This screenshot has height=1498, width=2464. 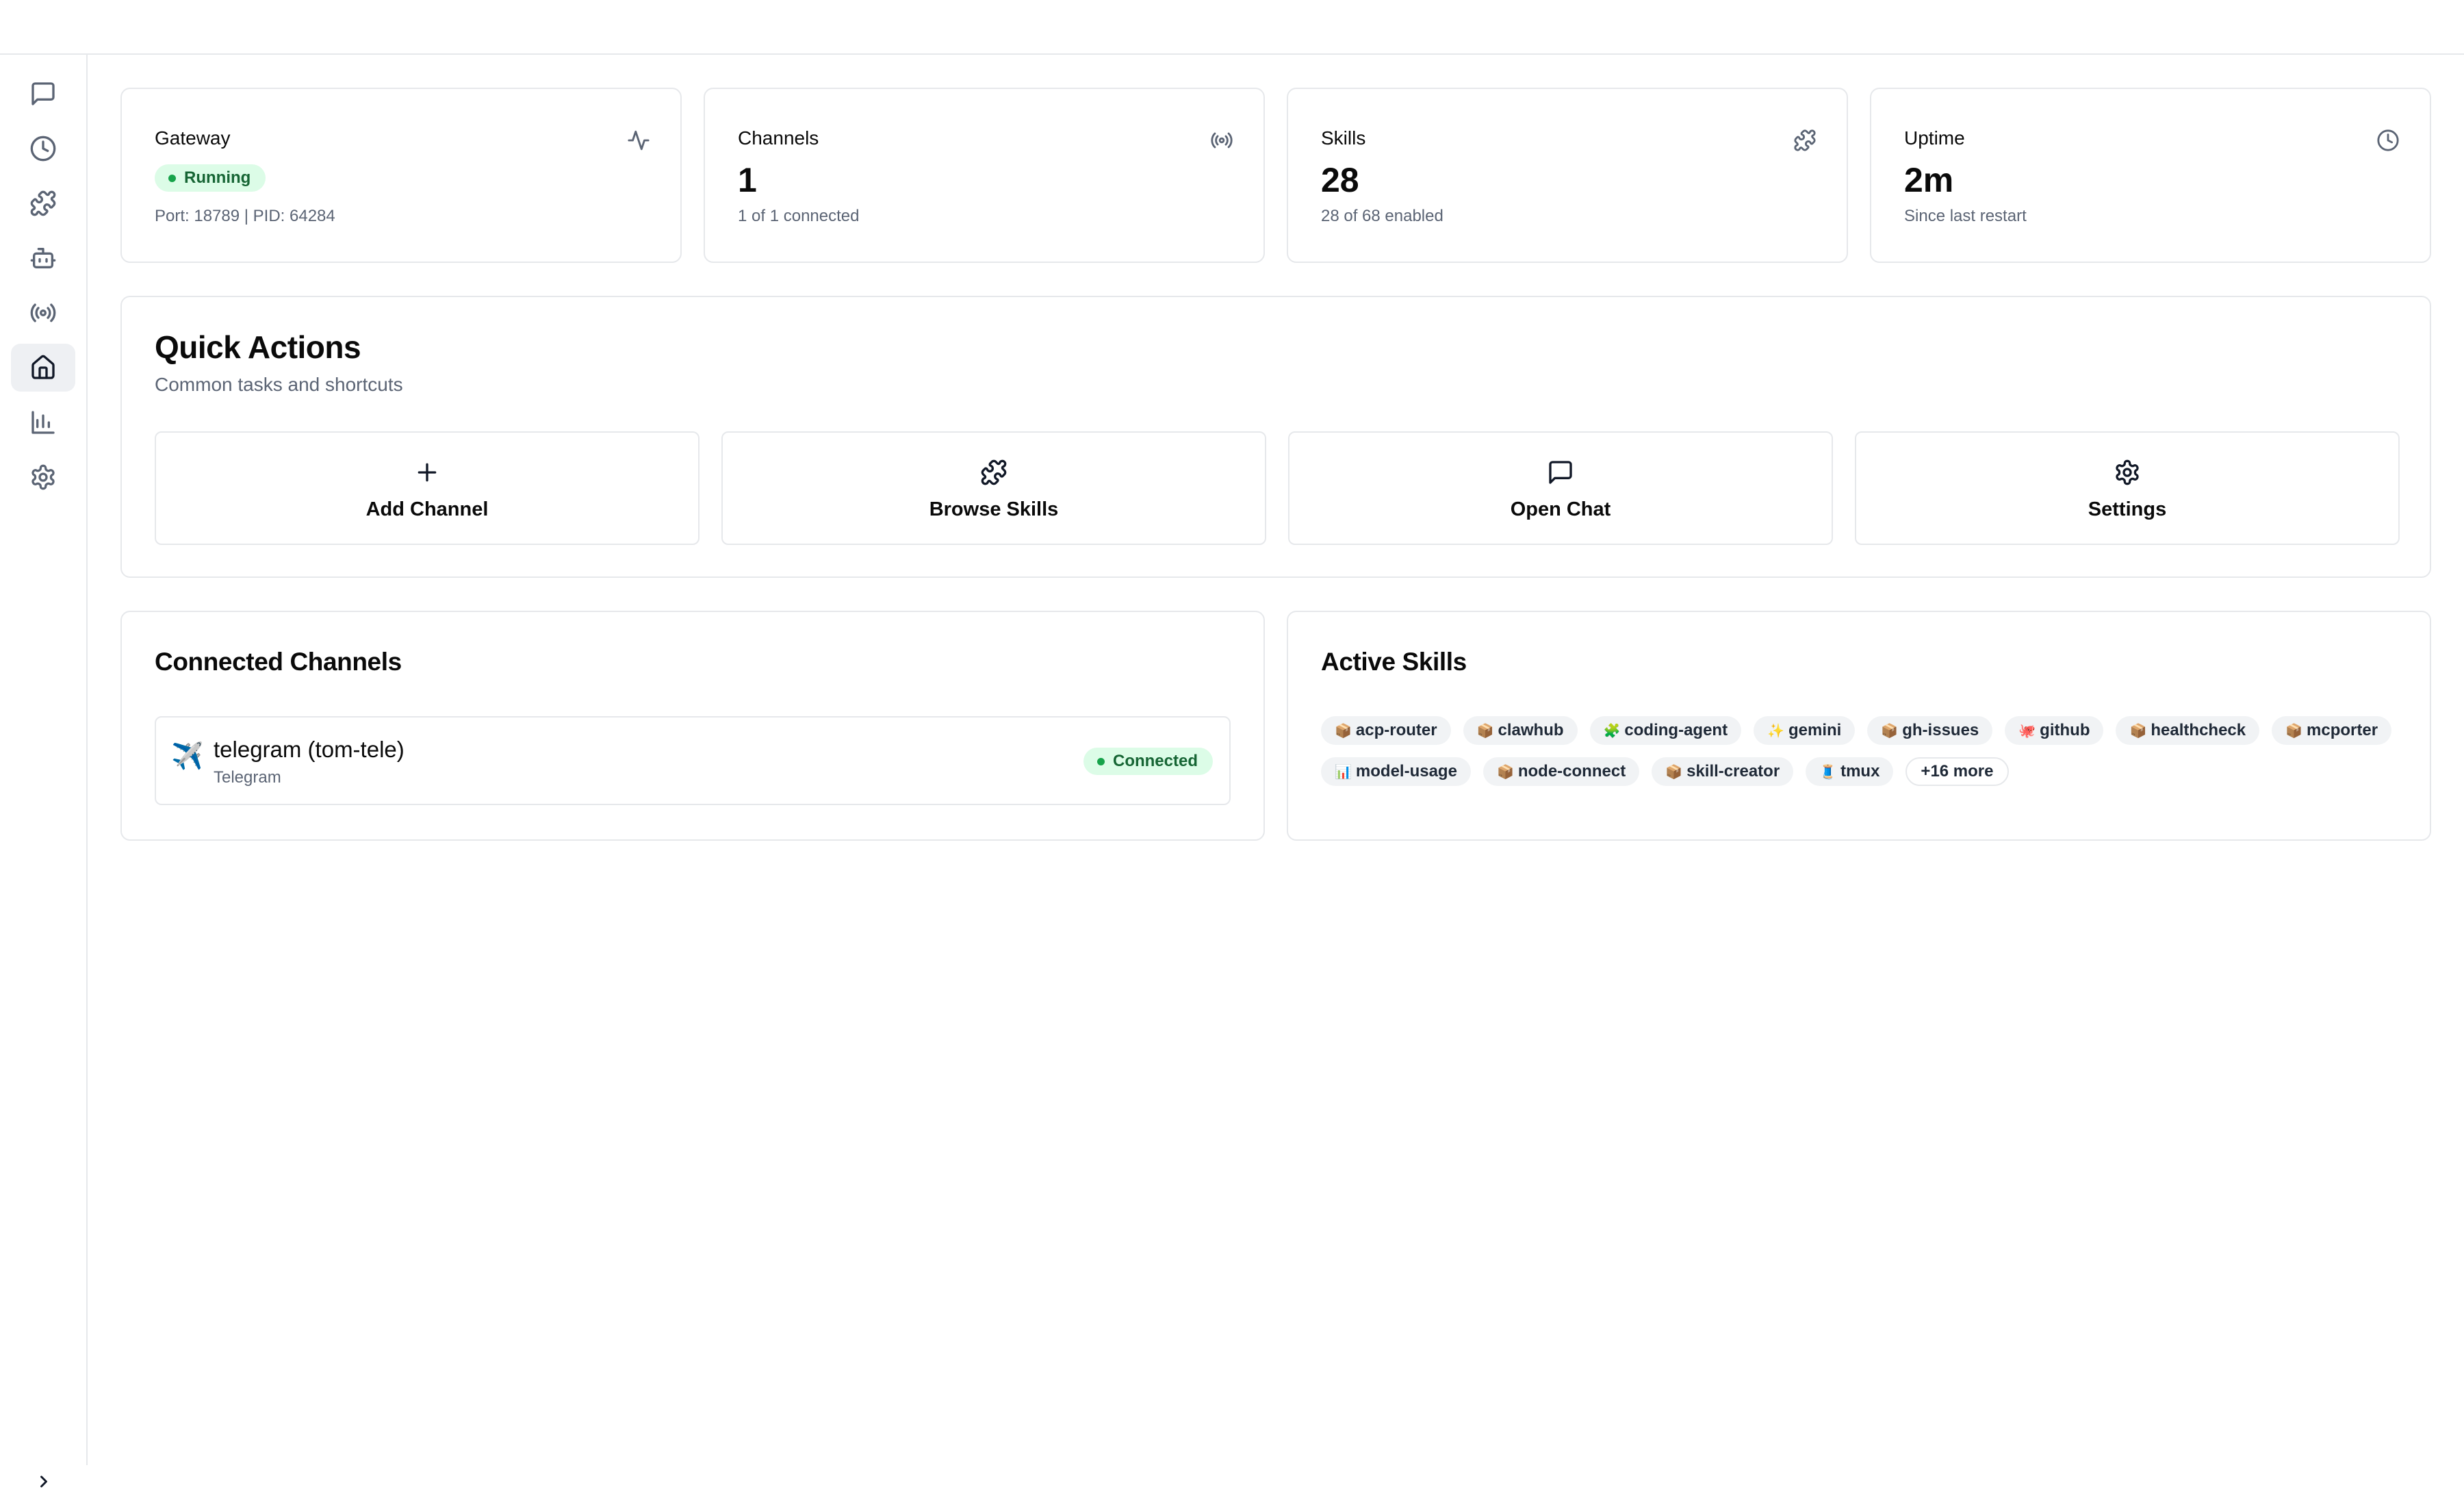 I want to click on skill-name: tmux, so click(x=1860, y=771).